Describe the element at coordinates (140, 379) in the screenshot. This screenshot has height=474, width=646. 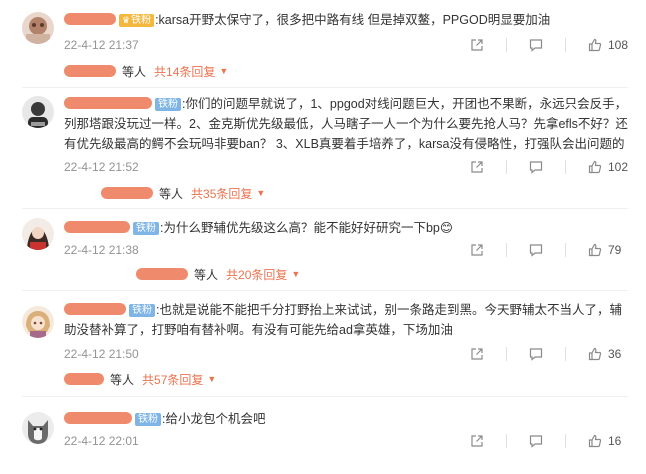
I see `reply-summary: 等人 共57条回复 ▼` at that location.